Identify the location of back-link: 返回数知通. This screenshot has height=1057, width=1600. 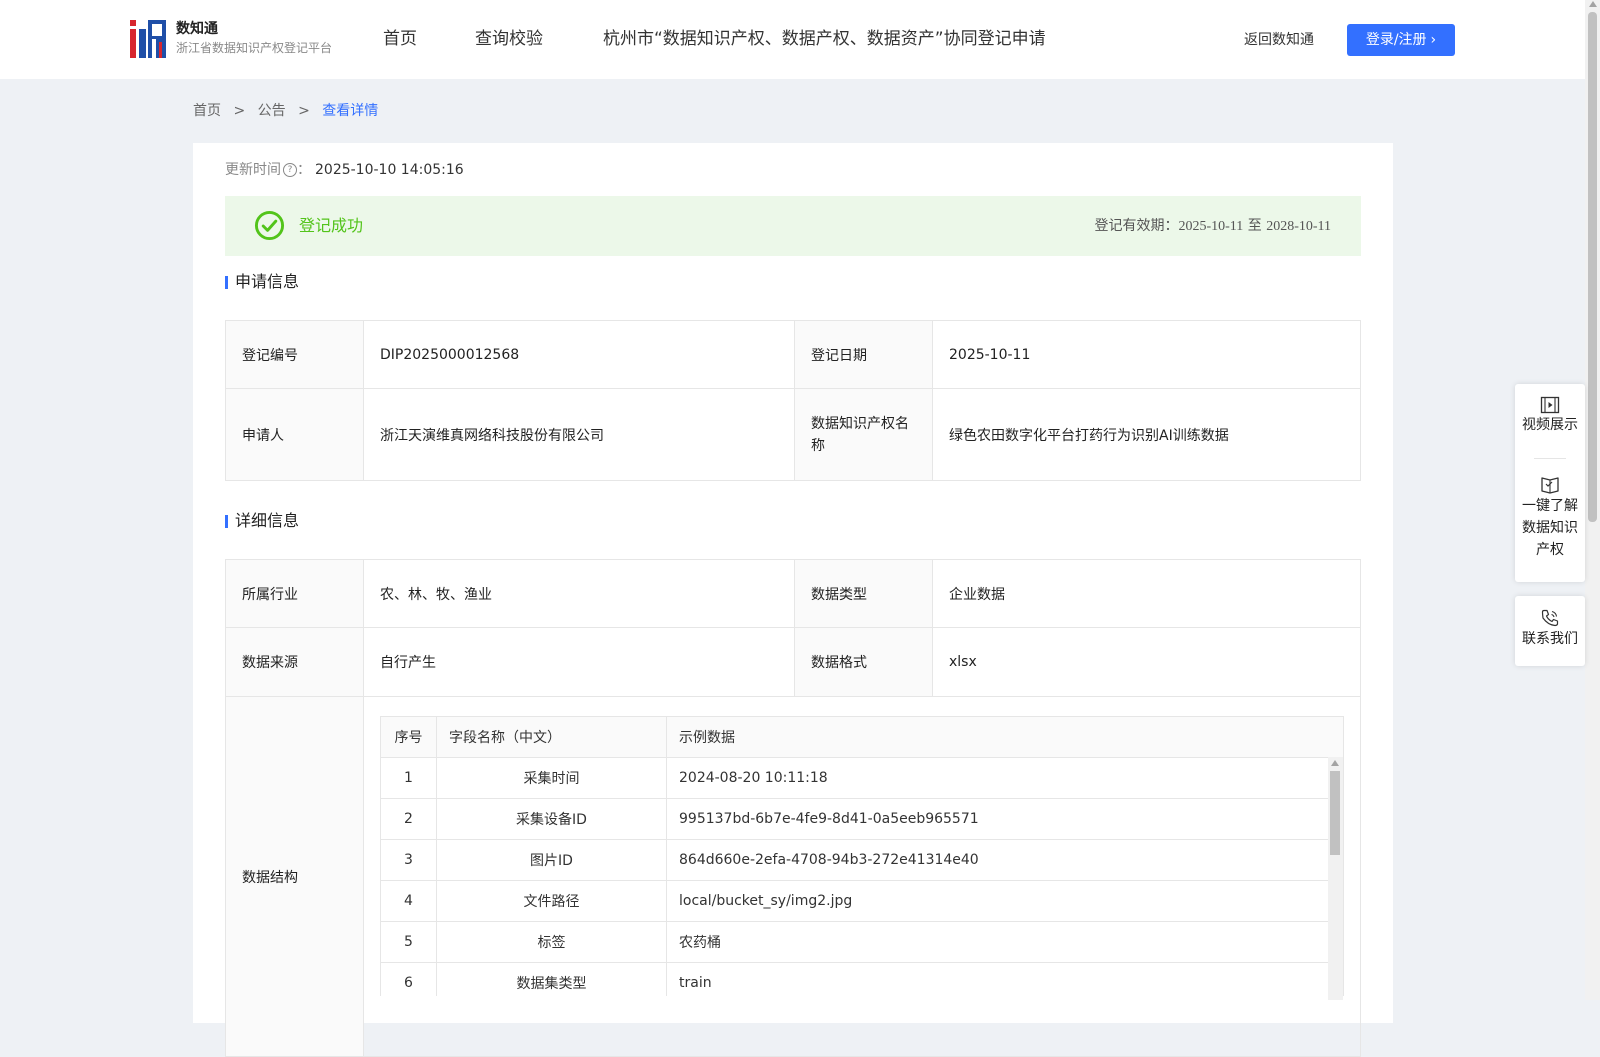
(1279, 40).